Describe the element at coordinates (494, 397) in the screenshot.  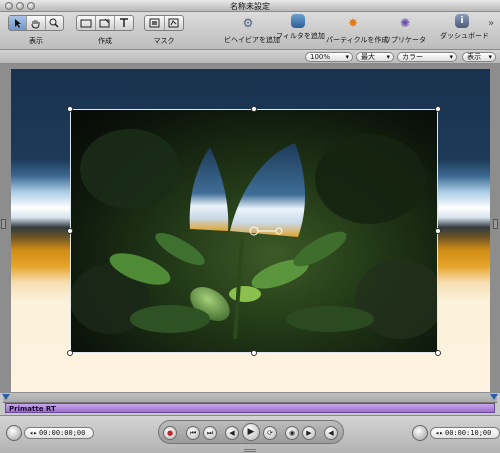
I see `out-point-marker-icon` at that location.